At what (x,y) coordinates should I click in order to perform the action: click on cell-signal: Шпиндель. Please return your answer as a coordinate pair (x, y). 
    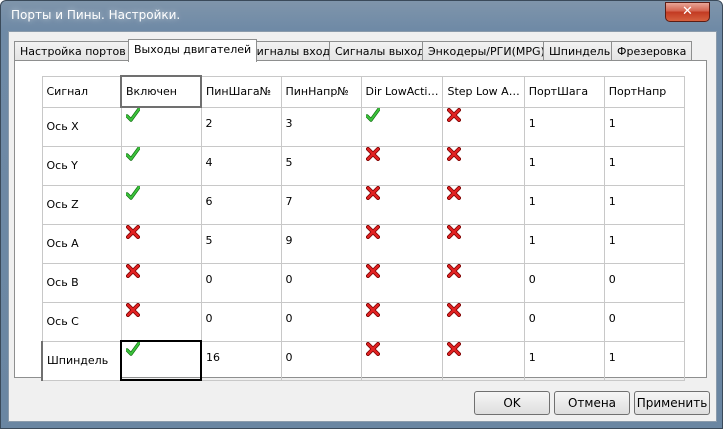
    Looking at the image, I should click on (81, 360).